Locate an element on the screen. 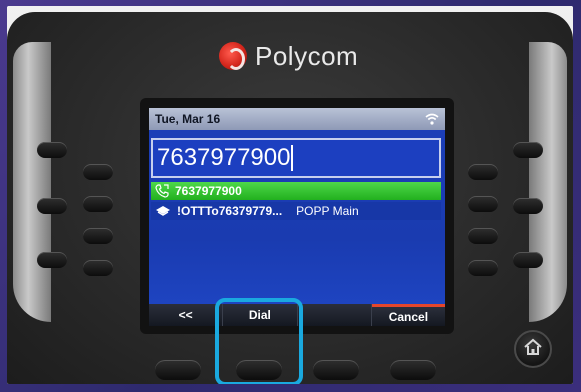  suggestion-item: !OTTTo76379779... POPP Main is located at coordinates (296, 211).